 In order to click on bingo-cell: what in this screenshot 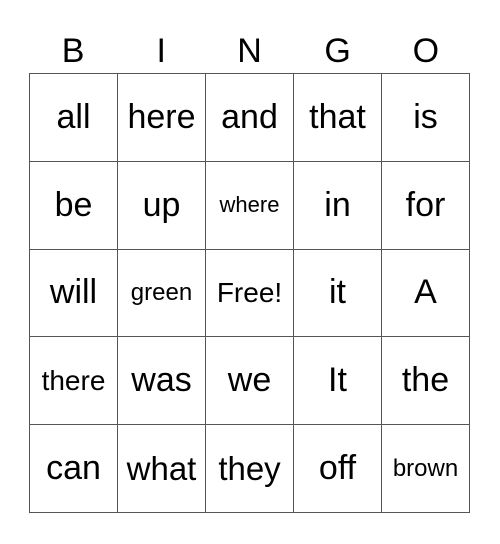, I will do `click(162, 469)`.